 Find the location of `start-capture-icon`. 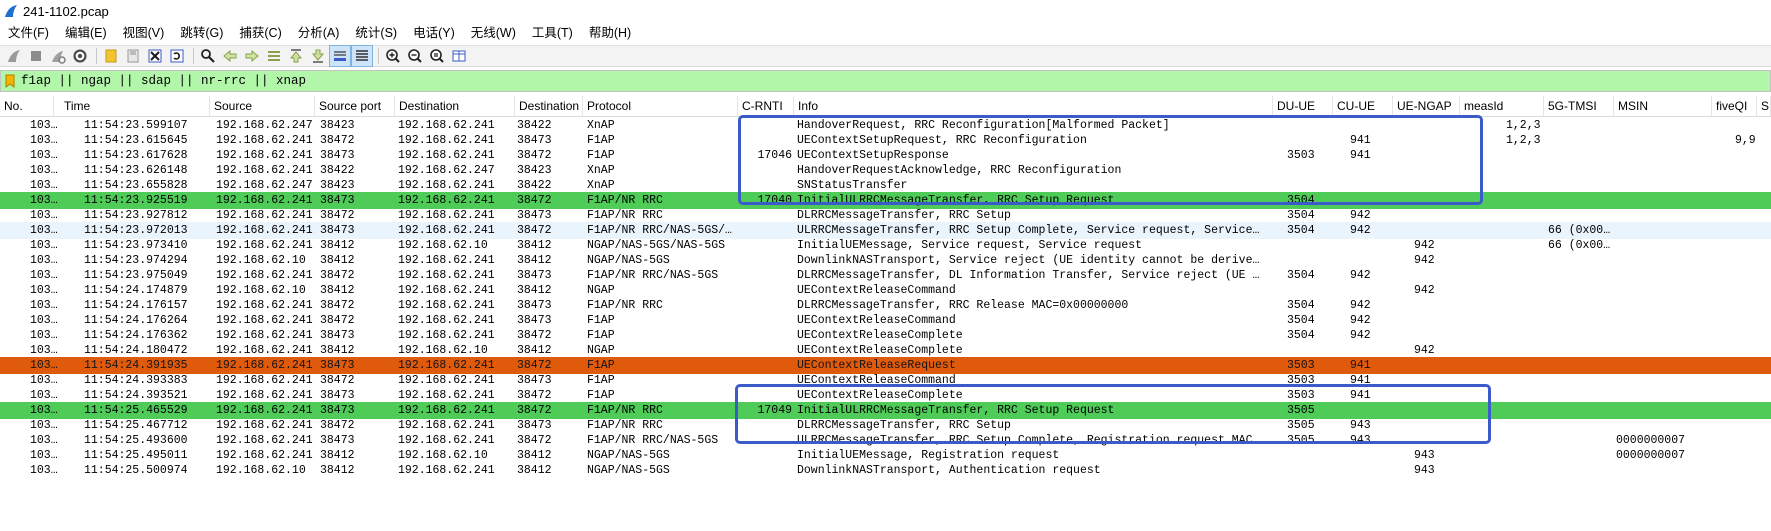

start-capture-icon is located at coordinates (14, 56).